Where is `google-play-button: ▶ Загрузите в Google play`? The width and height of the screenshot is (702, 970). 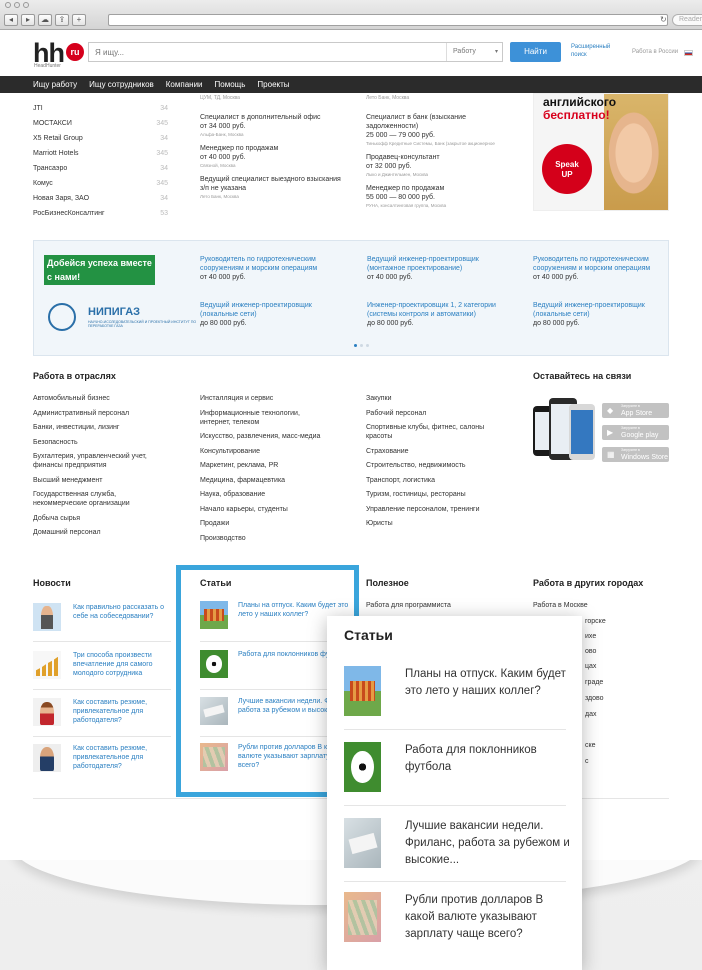
google-play-button: ▶ Загрузите в Google play is located at coordinates (635, 432).